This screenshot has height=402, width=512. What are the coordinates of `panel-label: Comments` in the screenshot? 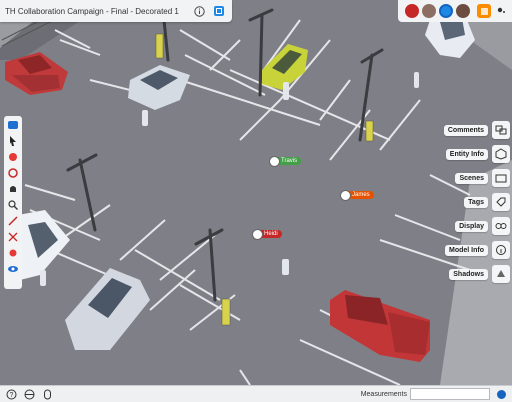 It's located at (465, 130).